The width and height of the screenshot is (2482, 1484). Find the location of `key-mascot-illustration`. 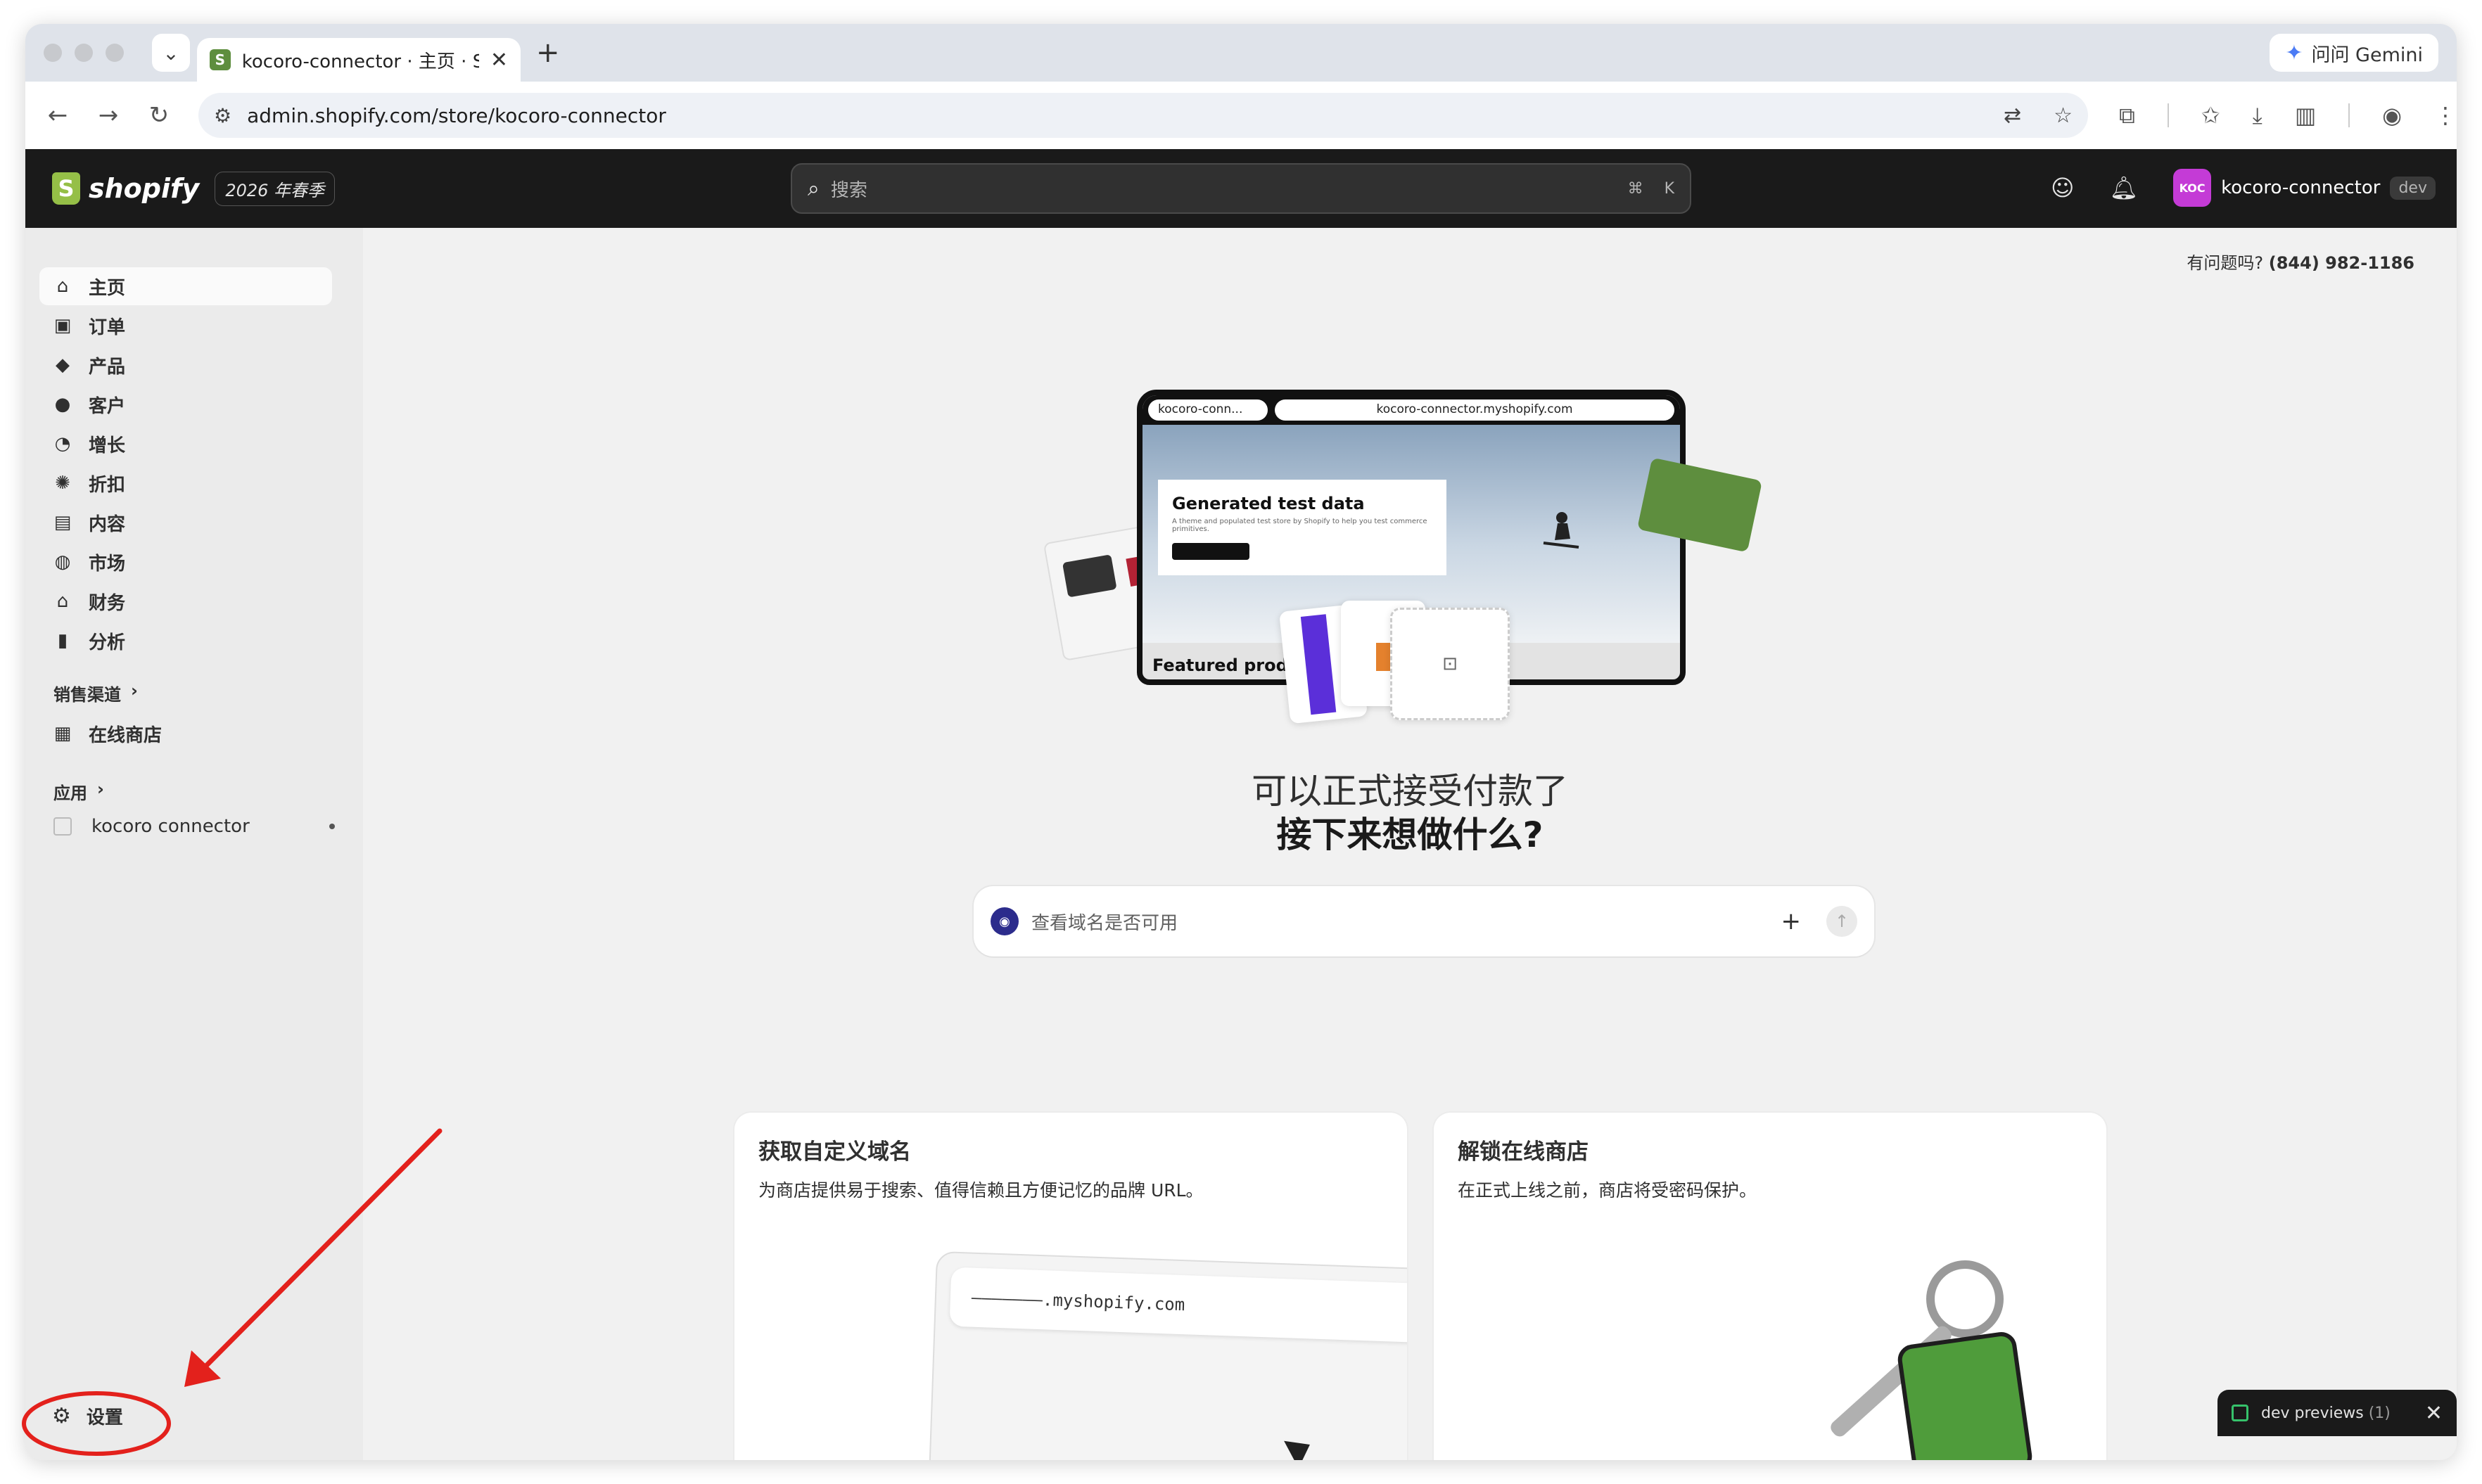

key-mascot-illustration is located at coordinates (1926, 1360).